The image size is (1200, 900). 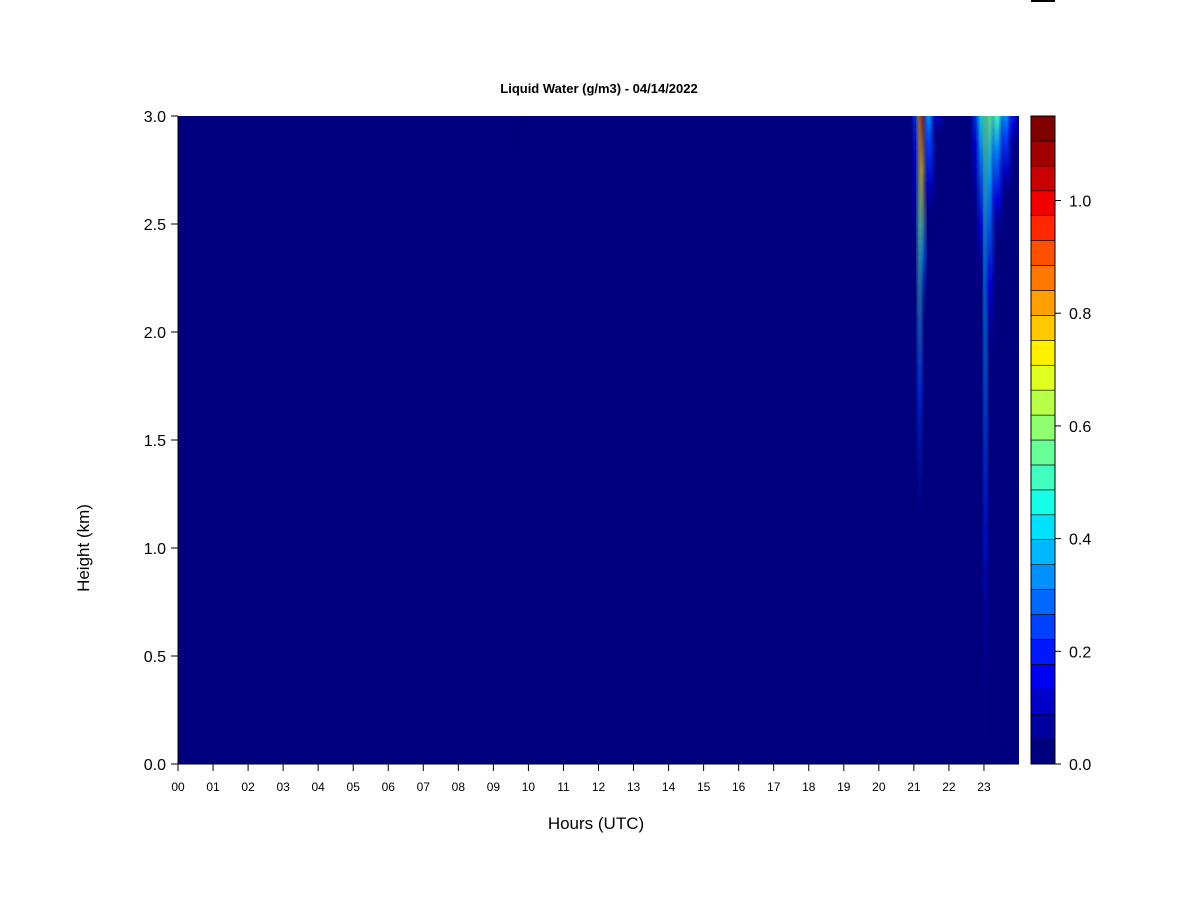 What do you see at coordinates (424, 787) in the screenshot?
I see `x-tick-label: 07` at bounding box center [424, 787].